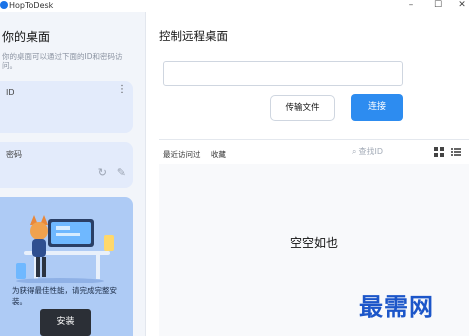 The height and width of the screenshot is (336, 474). Describe the element at coordinates (218, 154) in the screenshot. I see `tab-favorites: 收藏` at that location.